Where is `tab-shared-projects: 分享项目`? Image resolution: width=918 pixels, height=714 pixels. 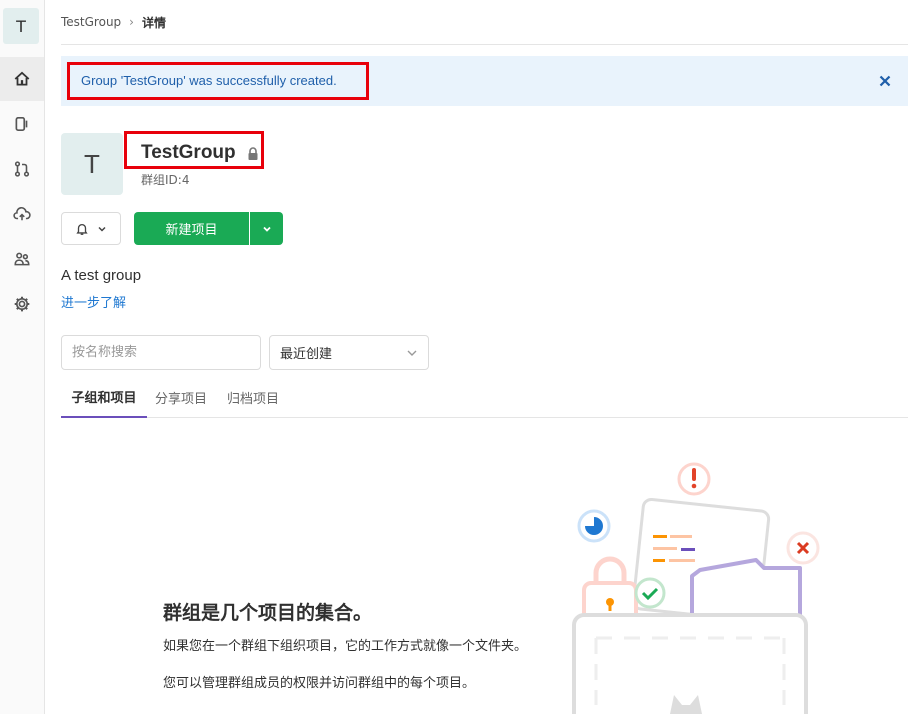 tab-shared-projects: 分享项目 is located at coordinates (181, 397).